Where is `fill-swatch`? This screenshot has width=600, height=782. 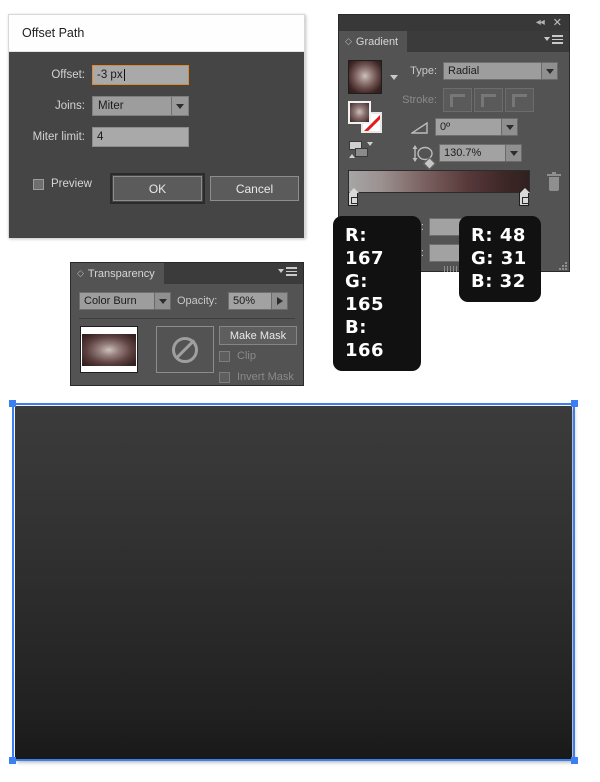 fill-swatch is located at coordinates (359, 112).